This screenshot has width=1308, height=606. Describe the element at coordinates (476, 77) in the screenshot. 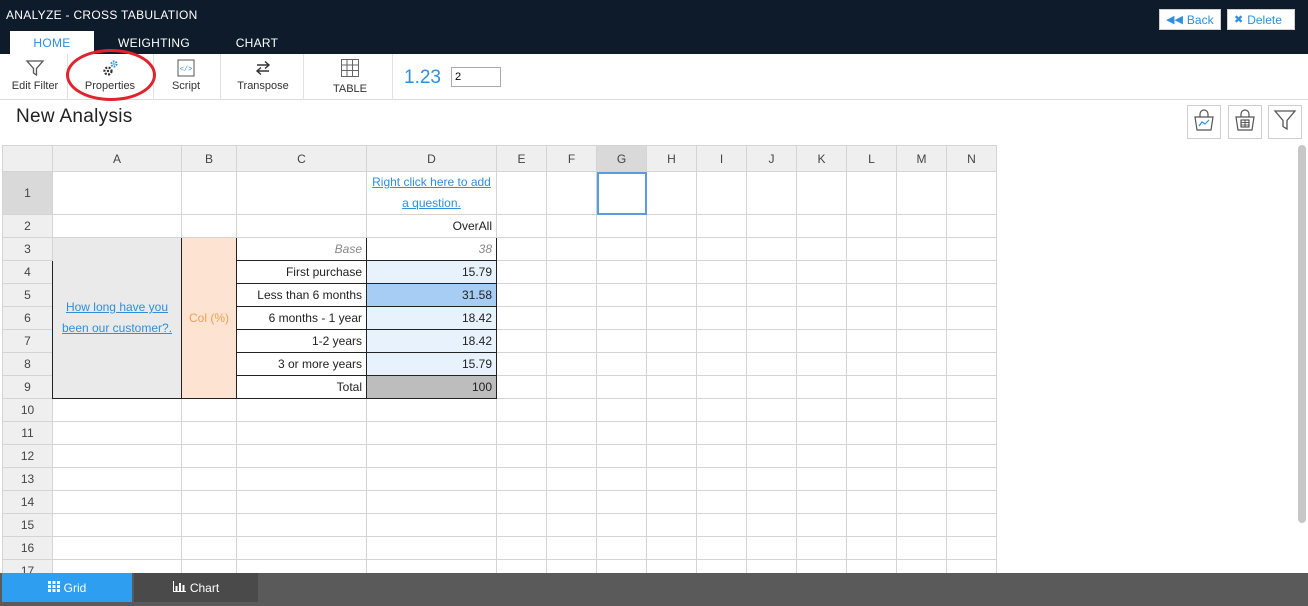

I see `decimal-places-input` at that location.